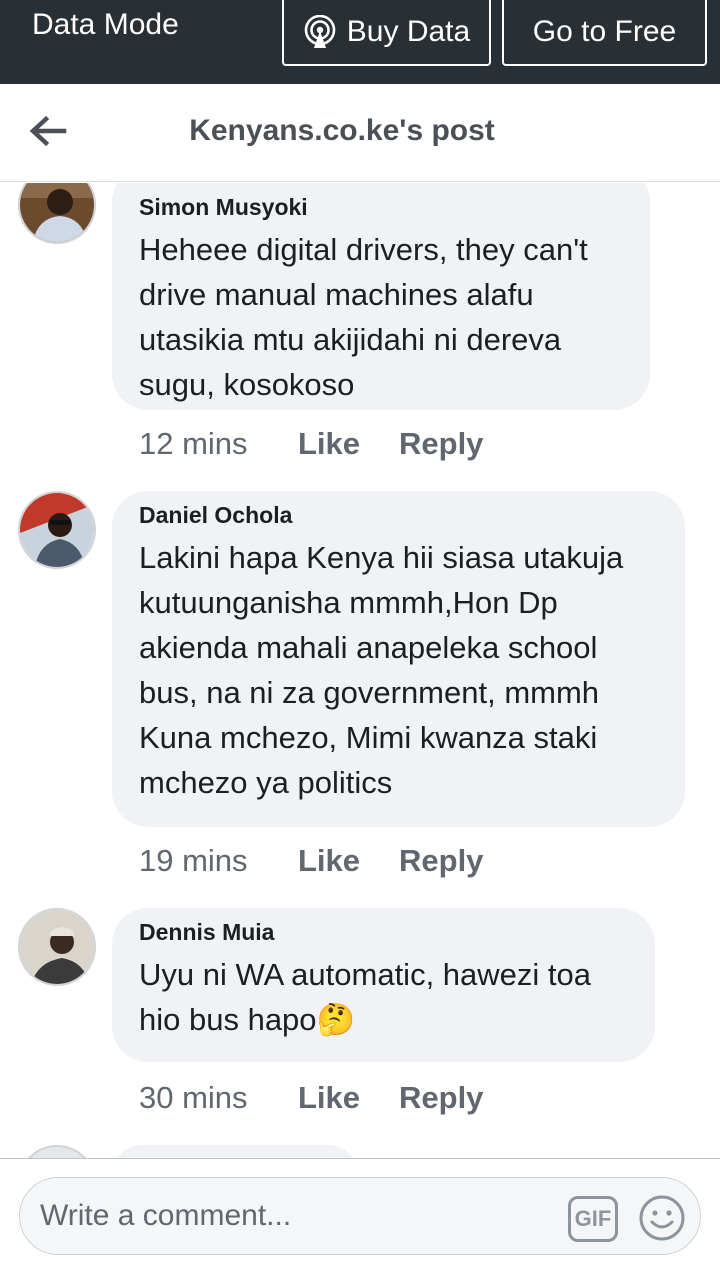  I want to click on comment-input, so click(300, 1216).